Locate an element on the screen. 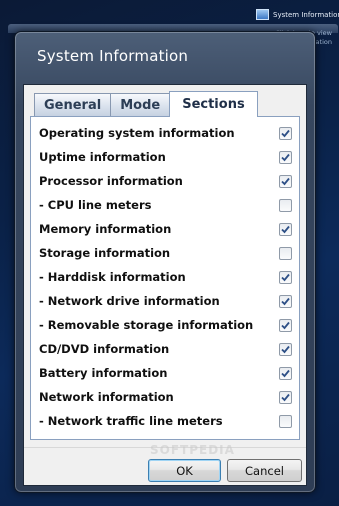 The image size is (339, 506). section-label: Storage information is located at coordinates (105, 253).